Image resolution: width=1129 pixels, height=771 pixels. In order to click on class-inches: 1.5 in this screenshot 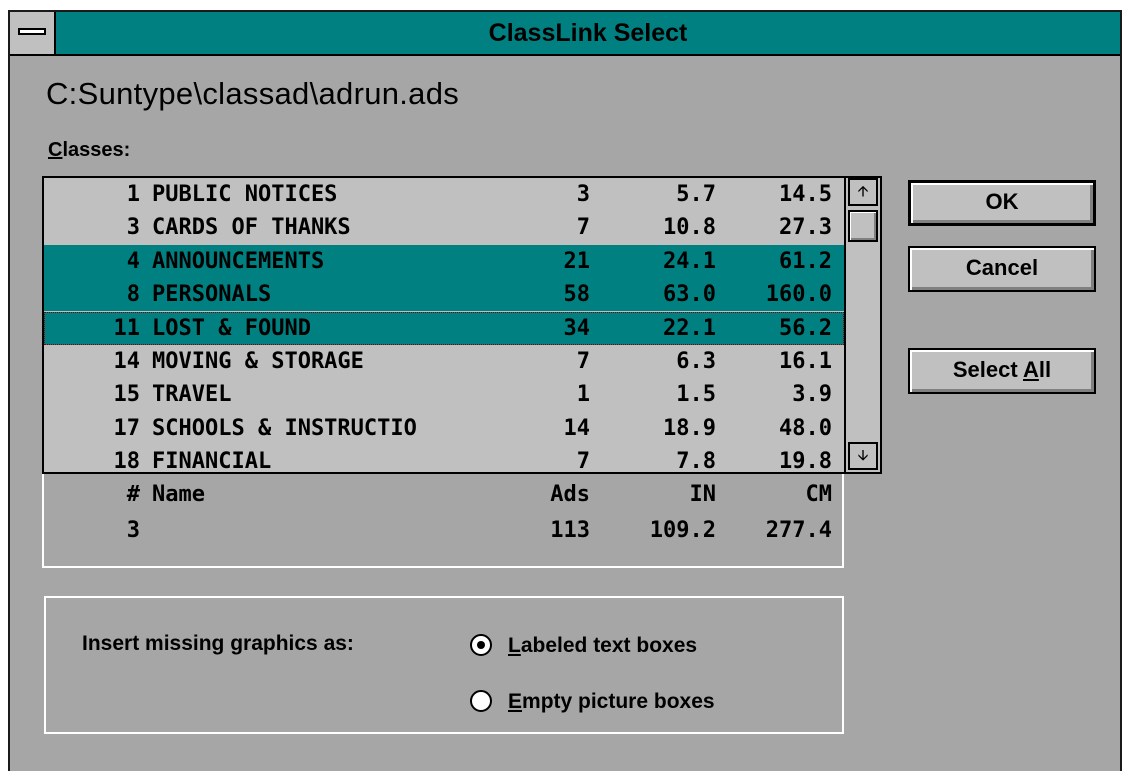, I will do `click(696, 395)`.